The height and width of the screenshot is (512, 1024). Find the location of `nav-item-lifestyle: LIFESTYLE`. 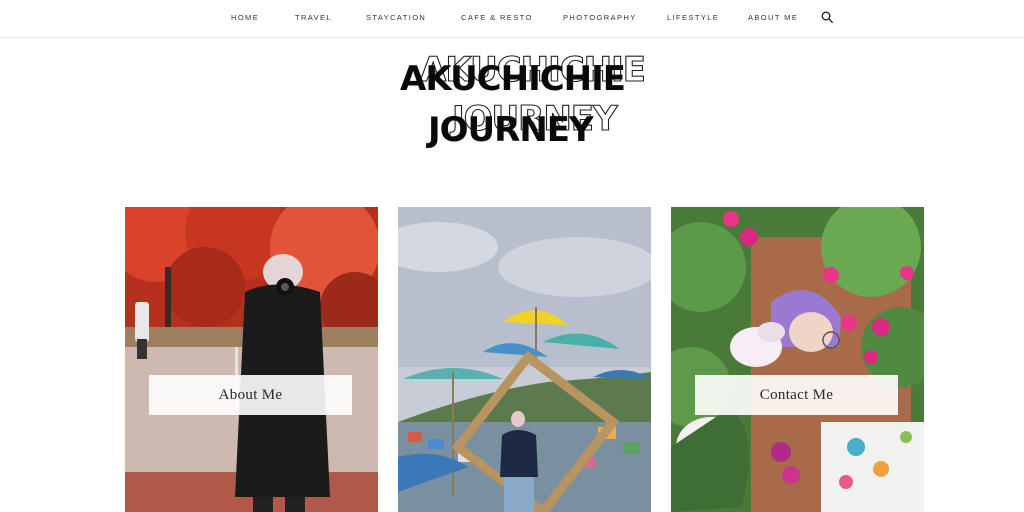

nav-item-lifestyle: LIFESTYLE is located at coordinates (693, 17).